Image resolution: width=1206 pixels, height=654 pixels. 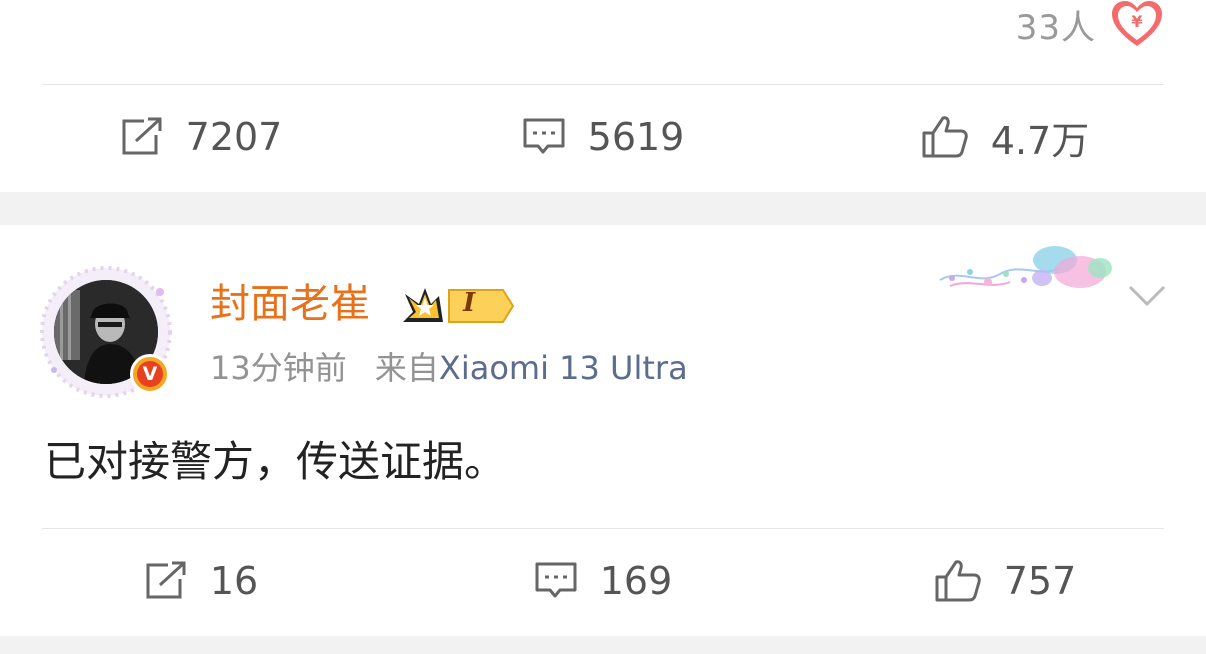 I want to click on crown-vip-icon, so click(x=459, y=305).